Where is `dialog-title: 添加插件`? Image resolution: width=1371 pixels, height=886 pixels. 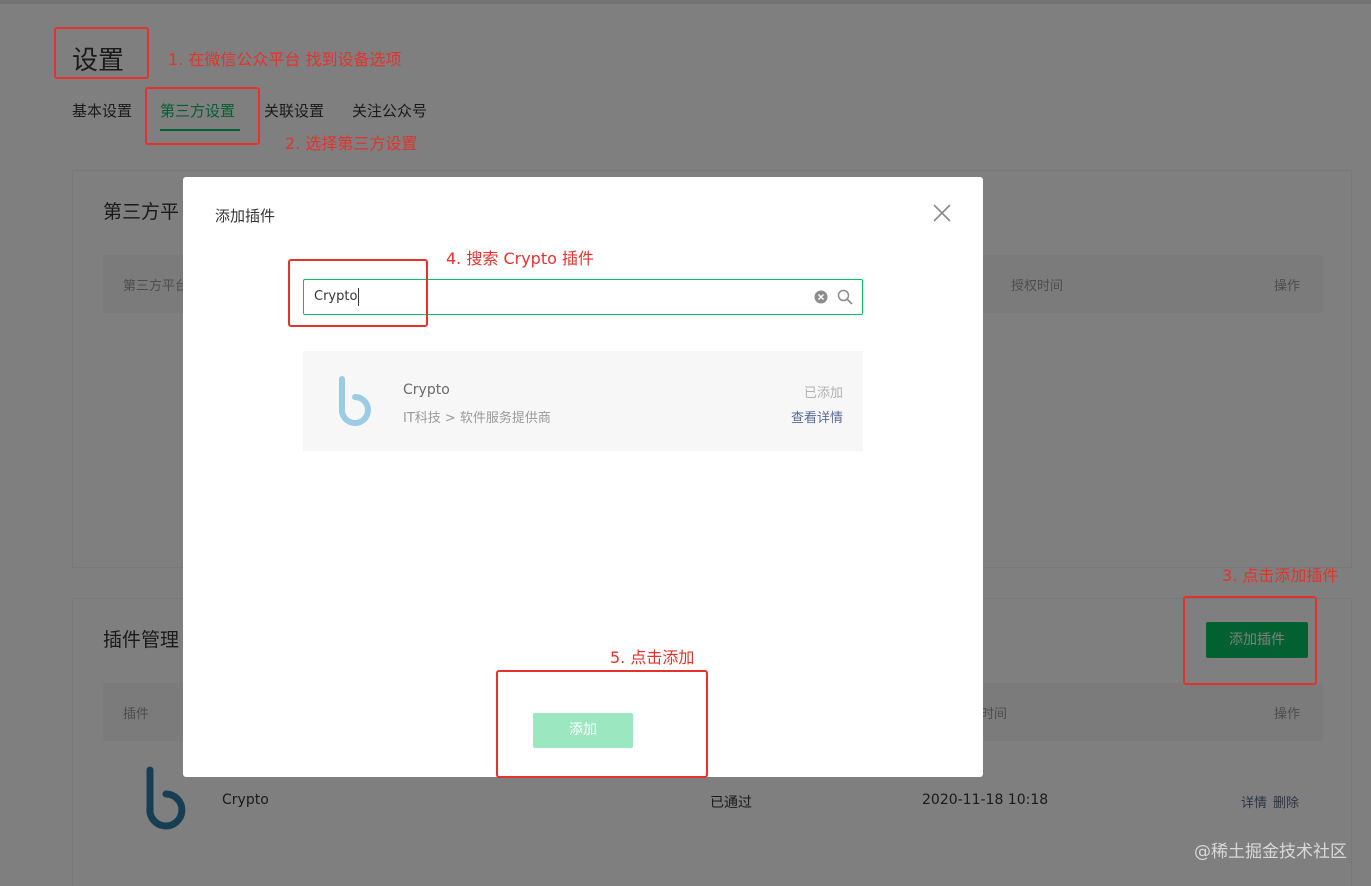
dialog-title: 添加插件 is located at coordinates (245, 216).